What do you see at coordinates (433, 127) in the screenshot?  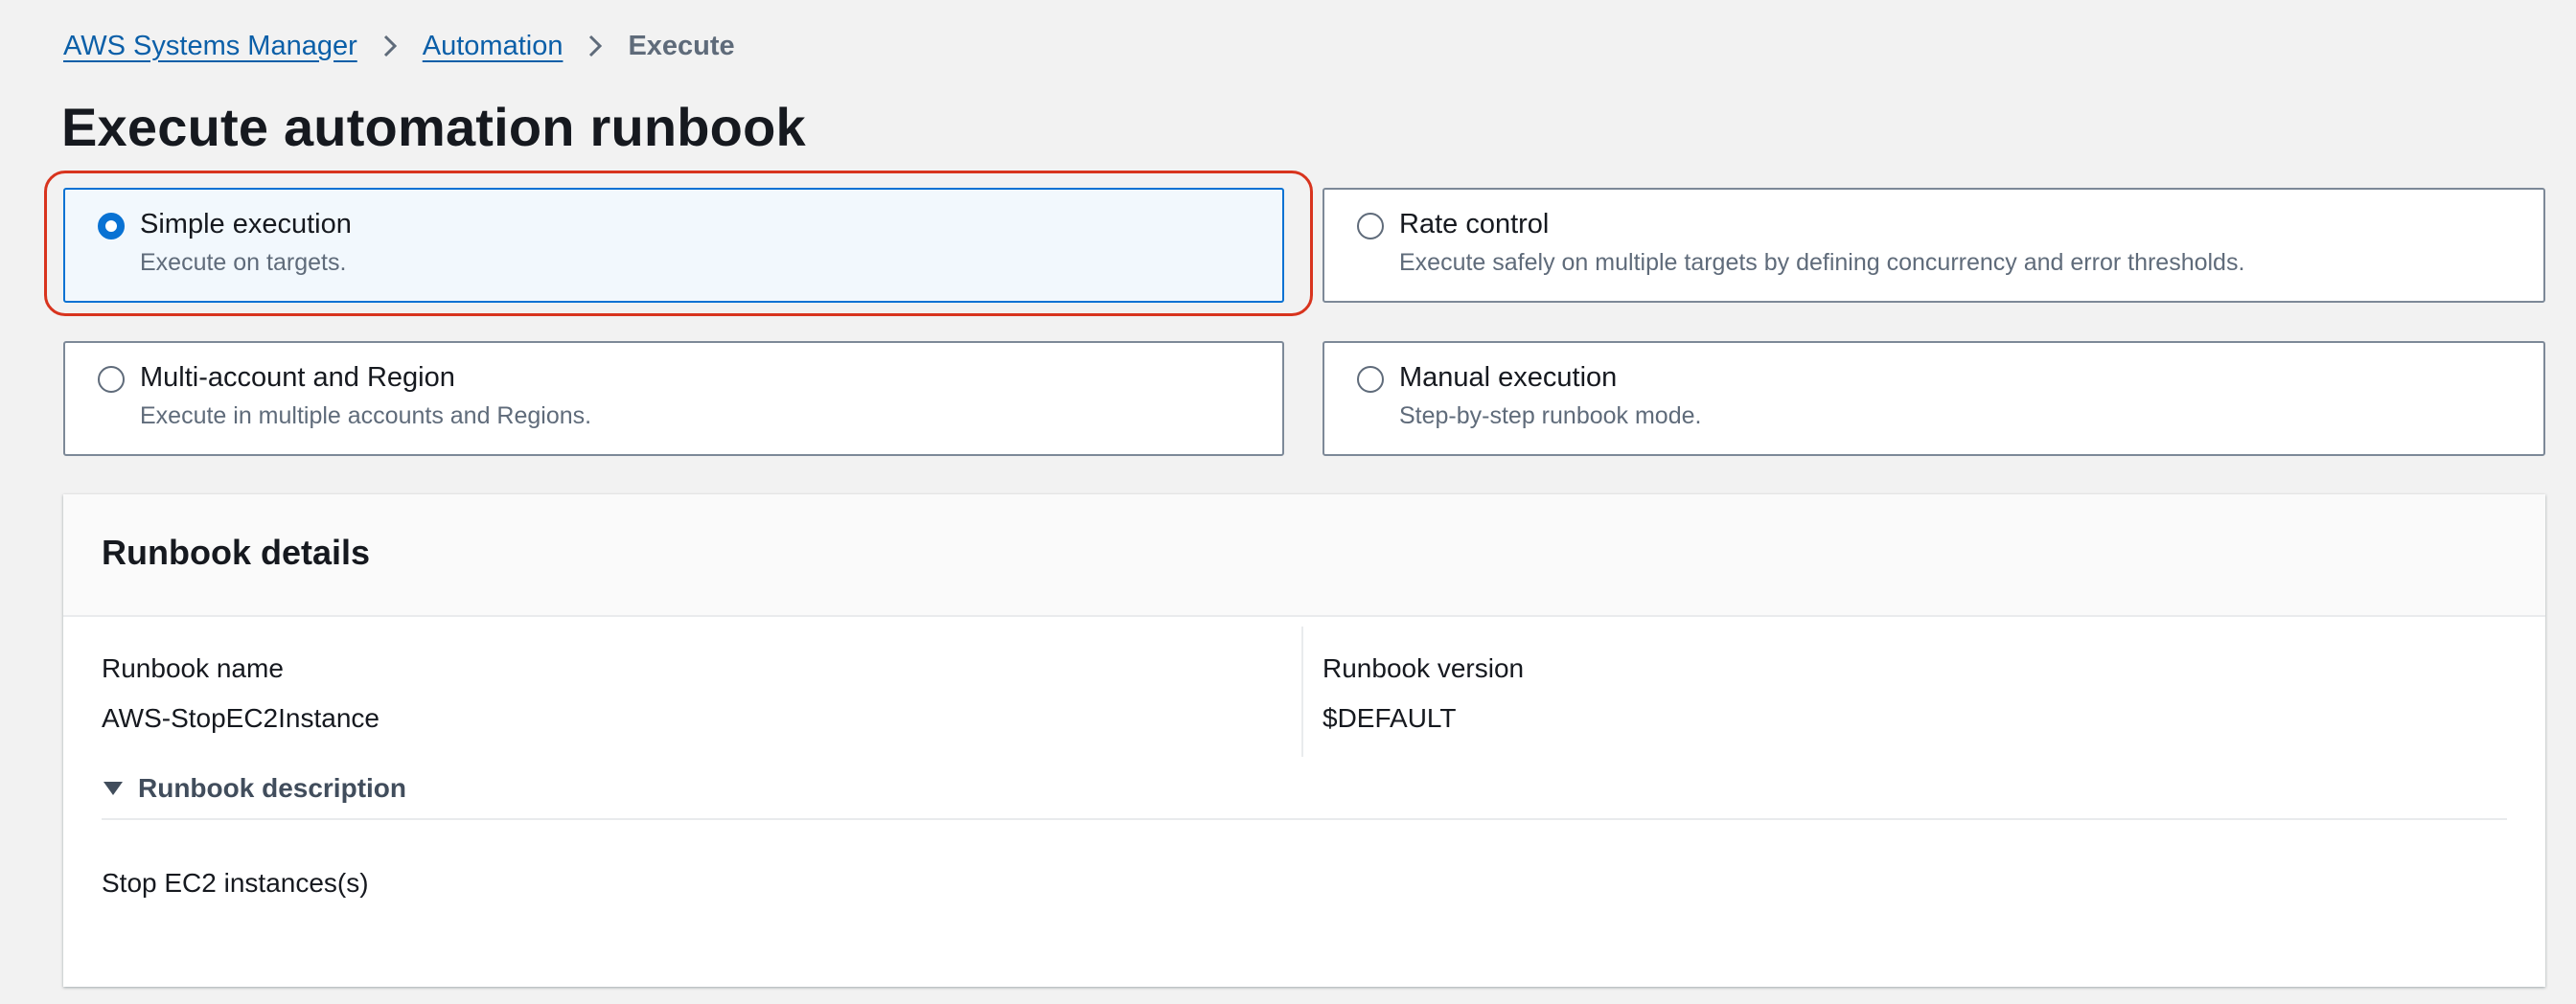 I see `page-title: Execute automation runbook` at bounding box center [433, 127].